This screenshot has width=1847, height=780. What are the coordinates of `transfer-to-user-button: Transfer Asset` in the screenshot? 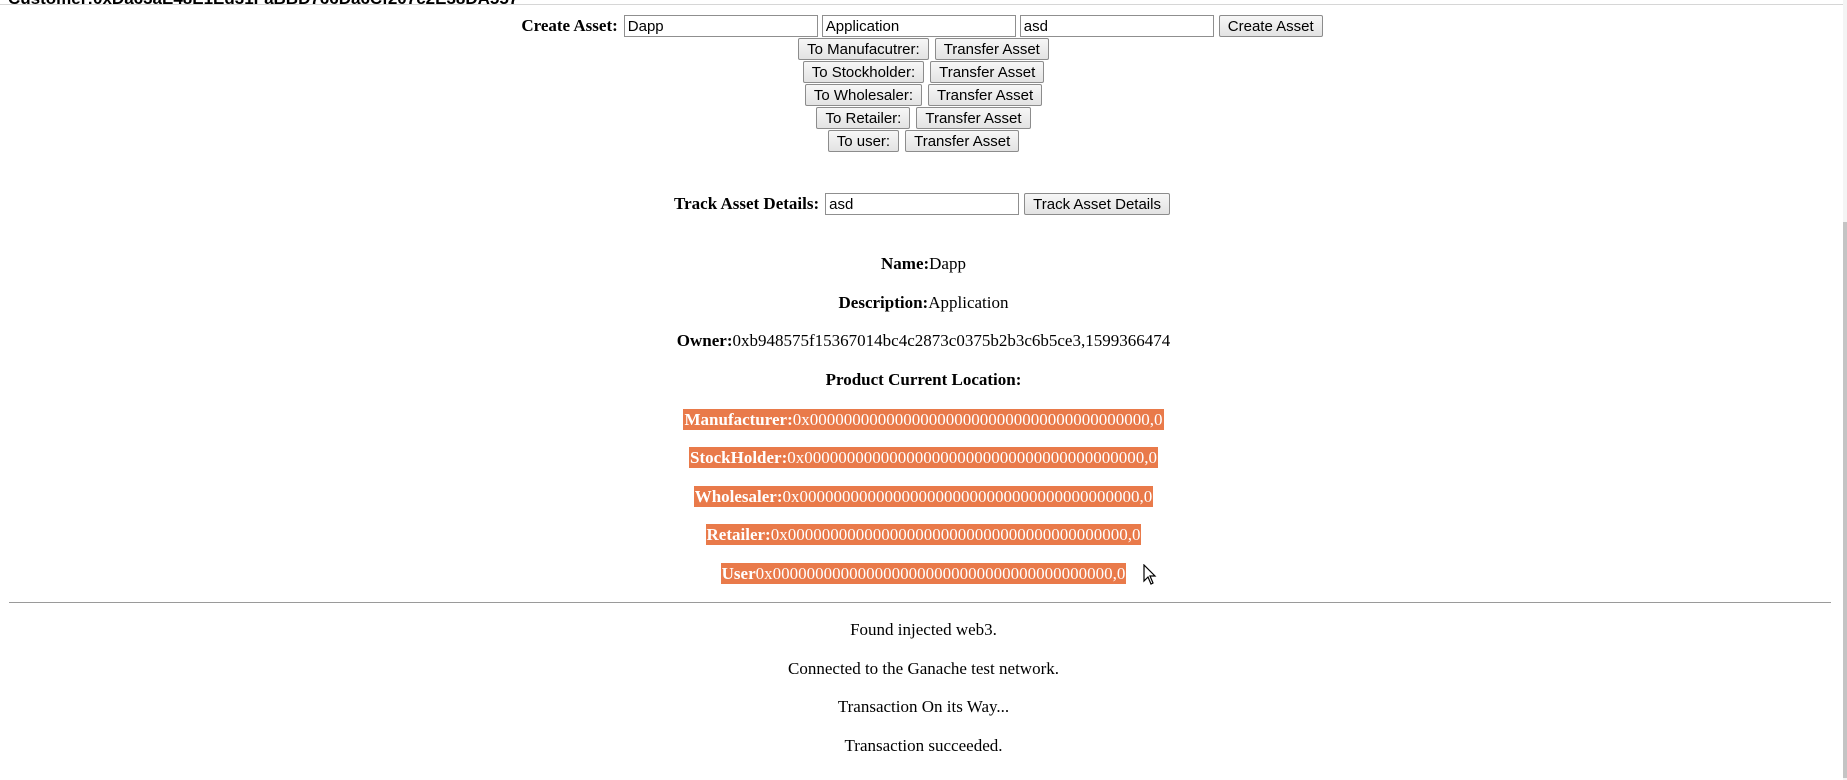 It's located at (962, 141).